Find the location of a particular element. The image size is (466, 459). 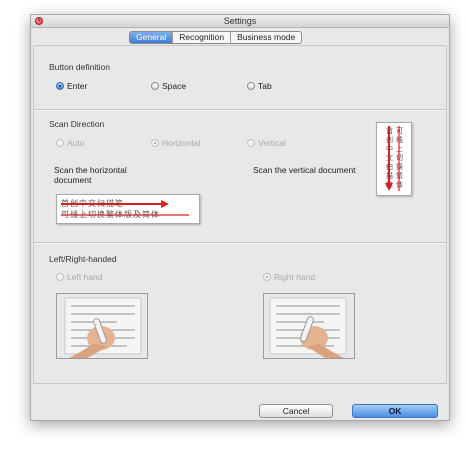

radio-label: Right hand is located at coordinates (295, 277).